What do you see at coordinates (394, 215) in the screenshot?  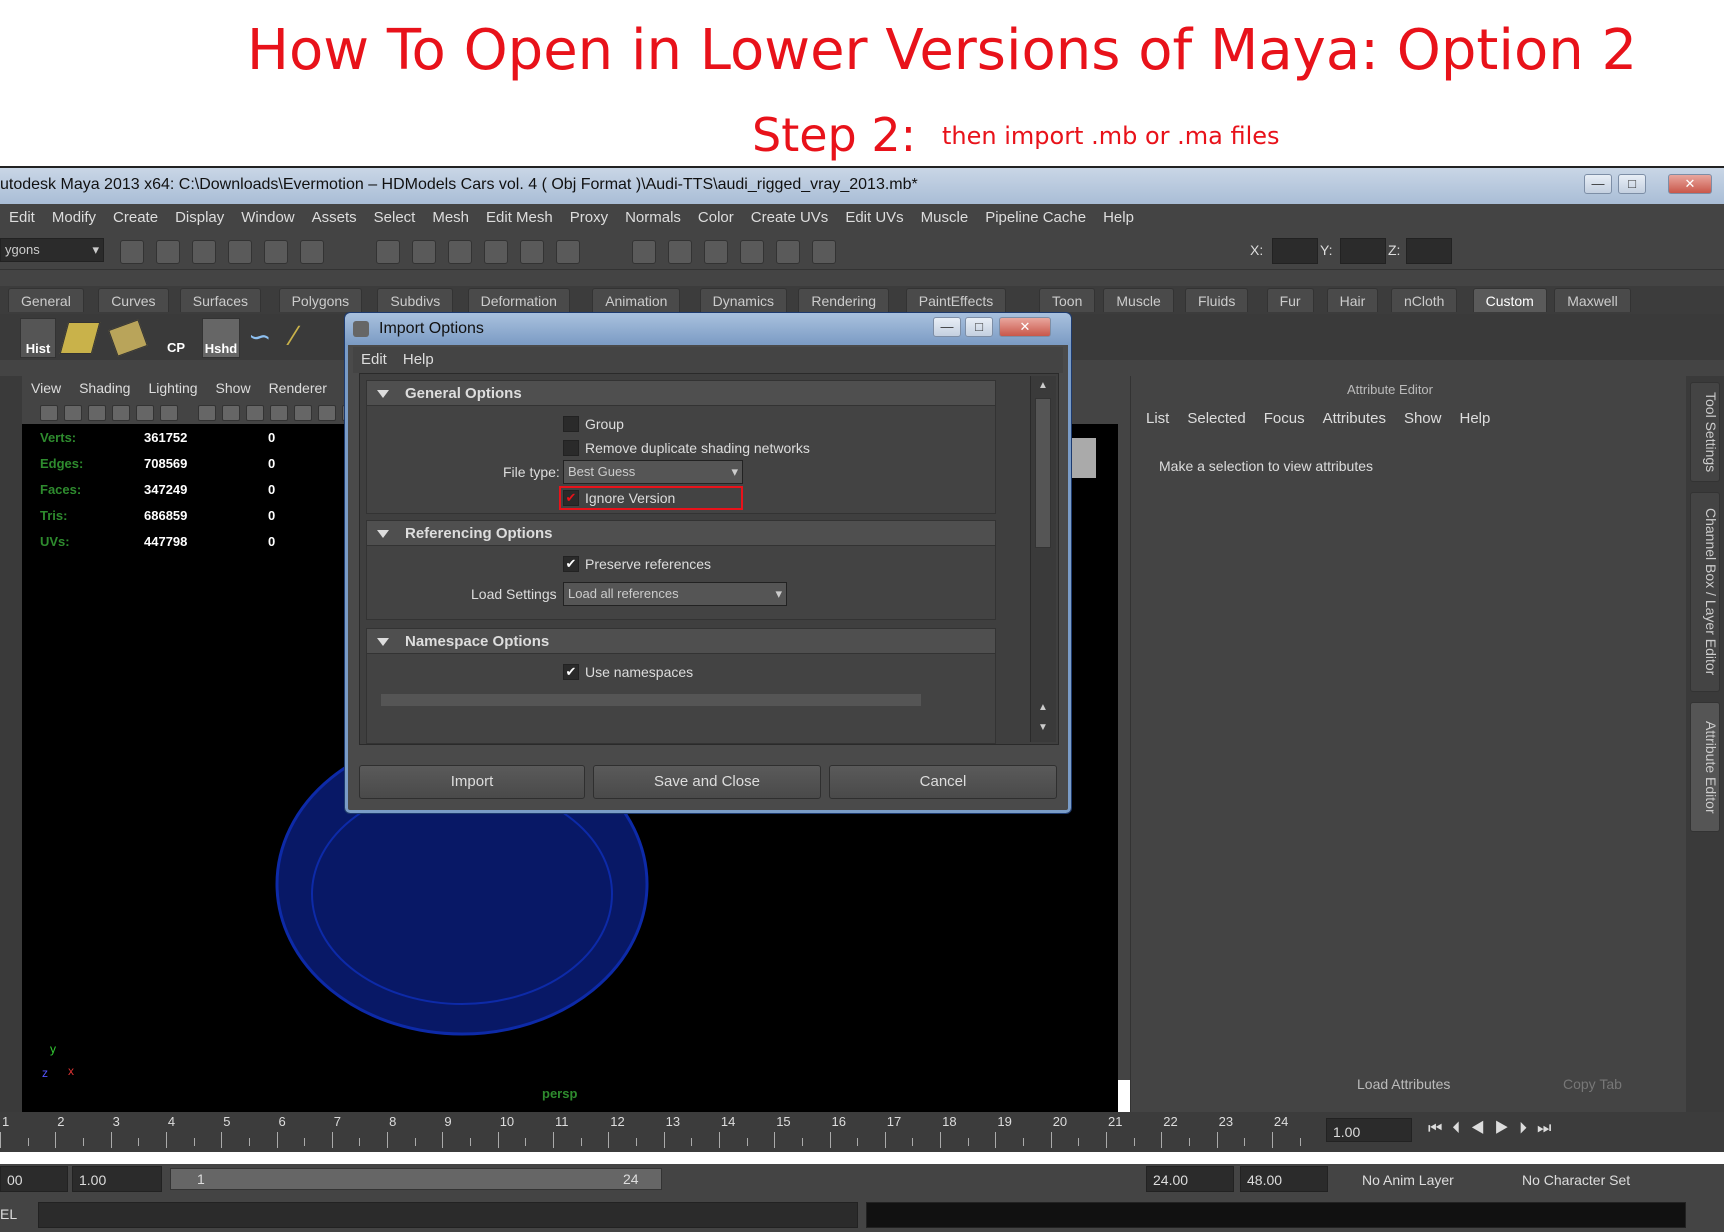 I see `menu-select: Select` at bounding box center [394, 215].